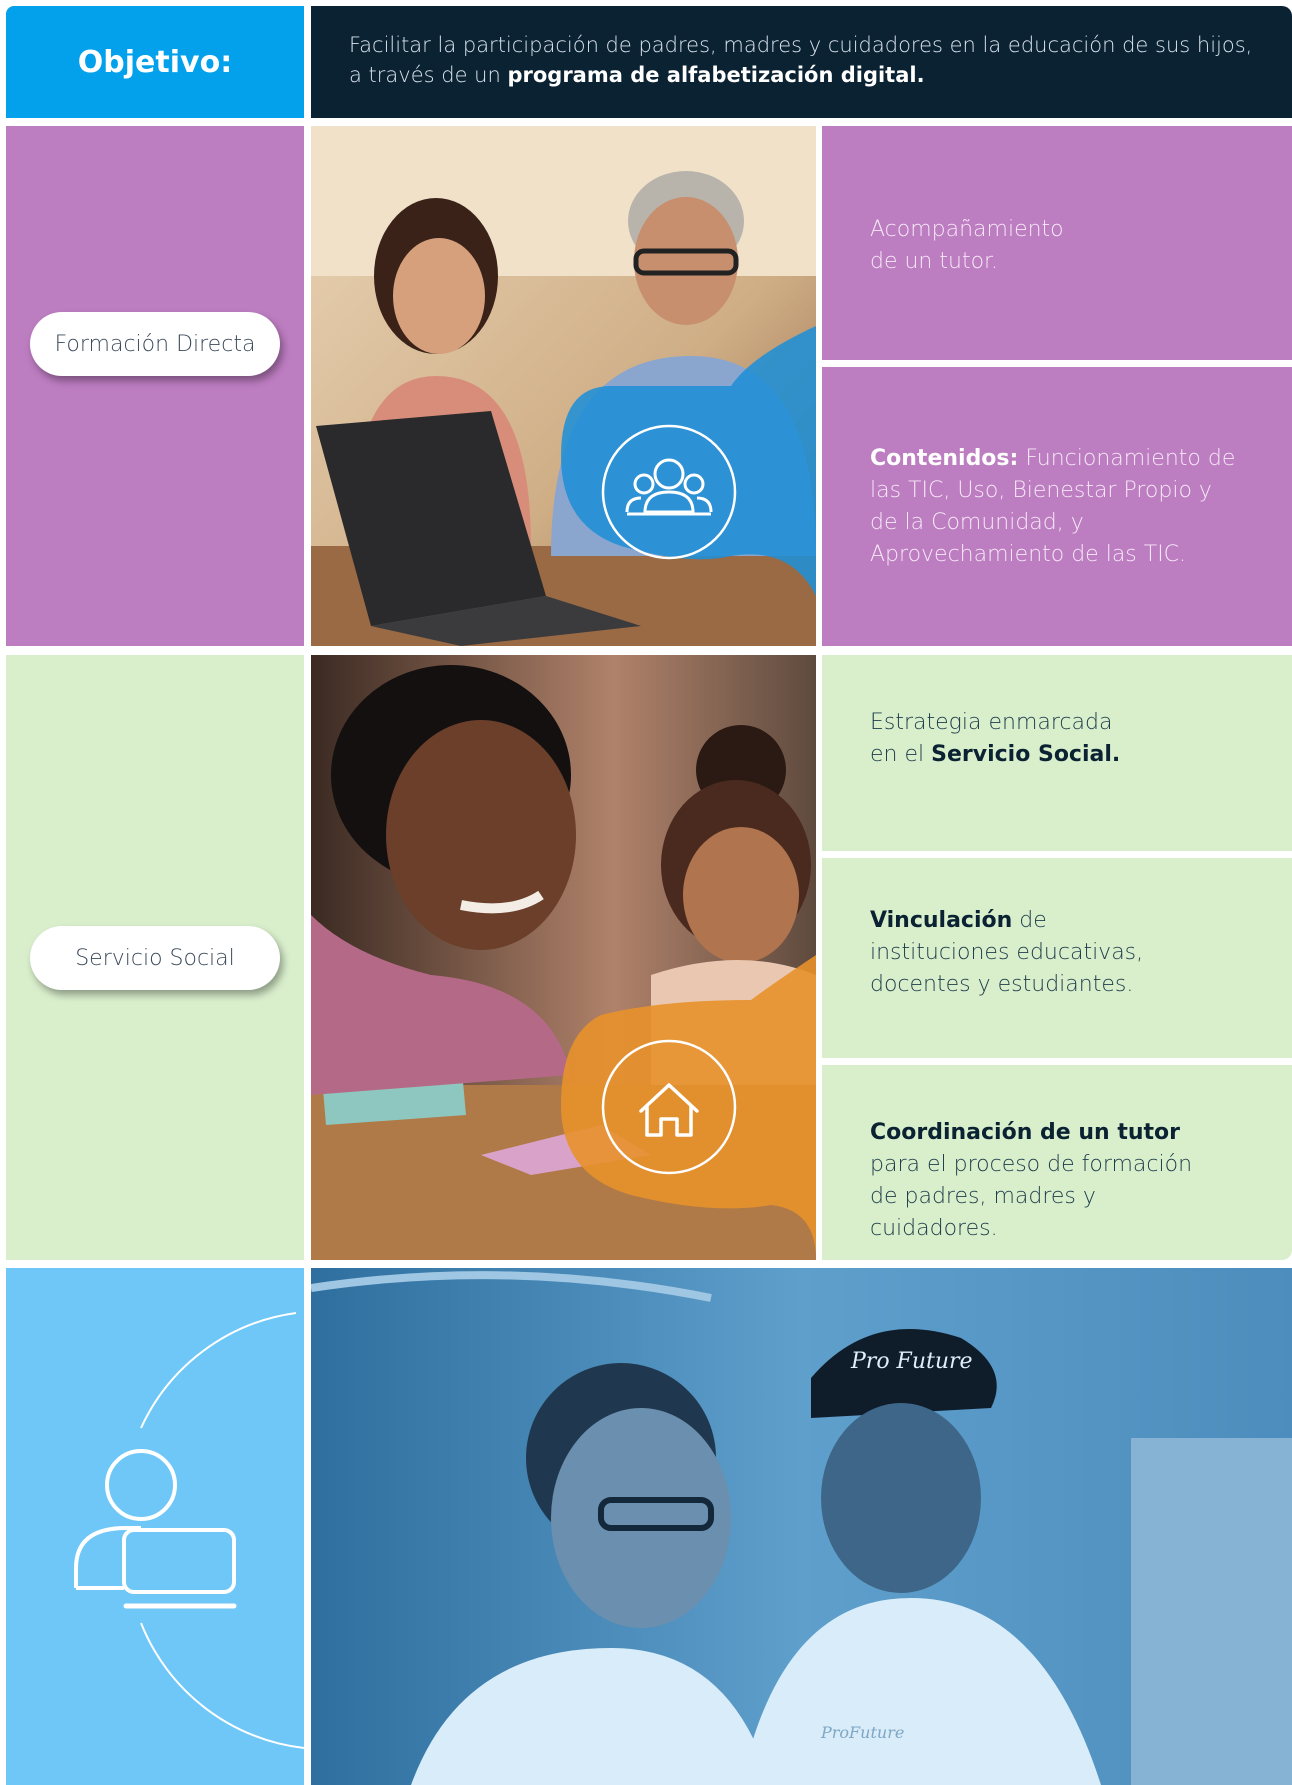 Image resolution: width=1292 pixels, height=1785 pixels. What do you see at coordinates (1025, 1132) in the screenshot?
I see `coordination-title: Coordinación de un tutor` at bounding box center [1025, 1132].